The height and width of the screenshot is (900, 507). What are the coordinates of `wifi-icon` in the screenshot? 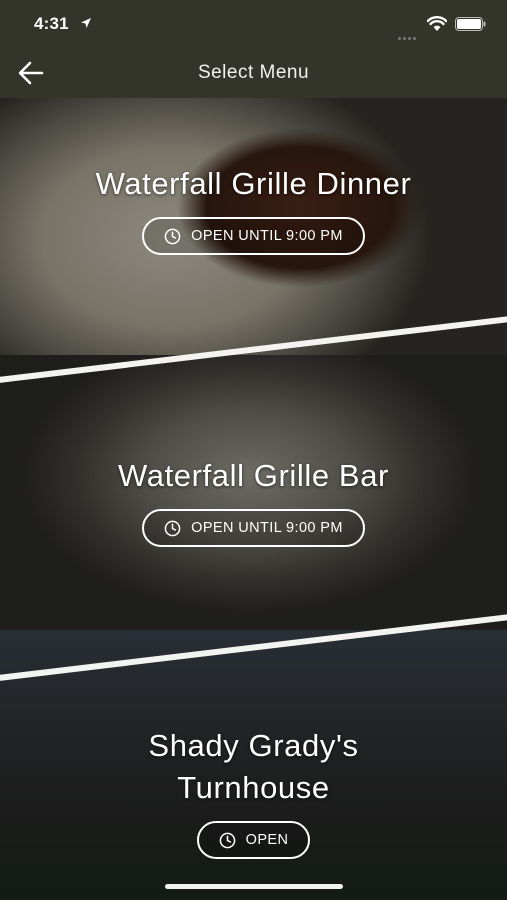 It's located at (437, 23).